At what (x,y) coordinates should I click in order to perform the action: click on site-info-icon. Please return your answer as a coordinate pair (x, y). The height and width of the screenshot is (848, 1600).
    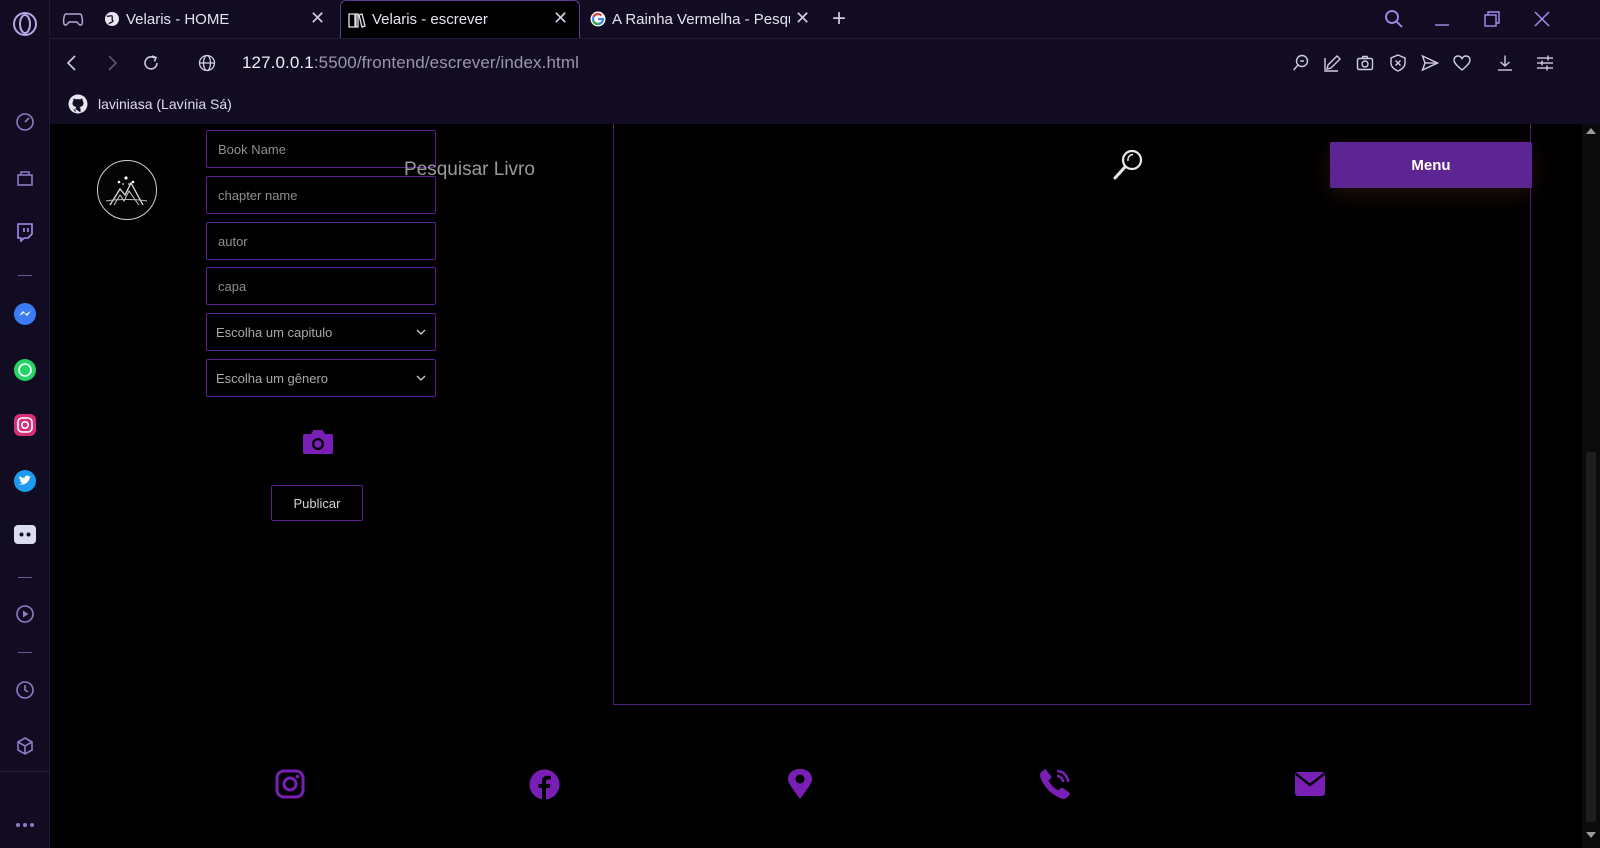
    Looking at the image, I should click on (207, 63).